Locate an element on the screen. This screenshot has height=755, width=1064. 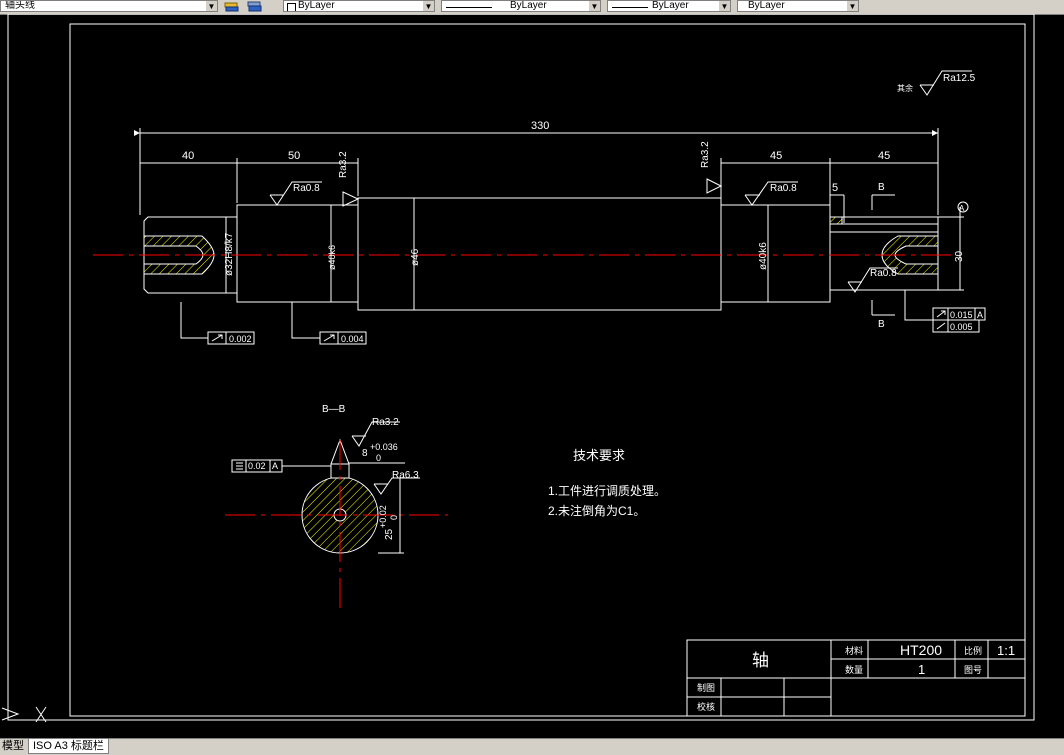
dim-45-a: 45 is located at coordinates (776, 156).